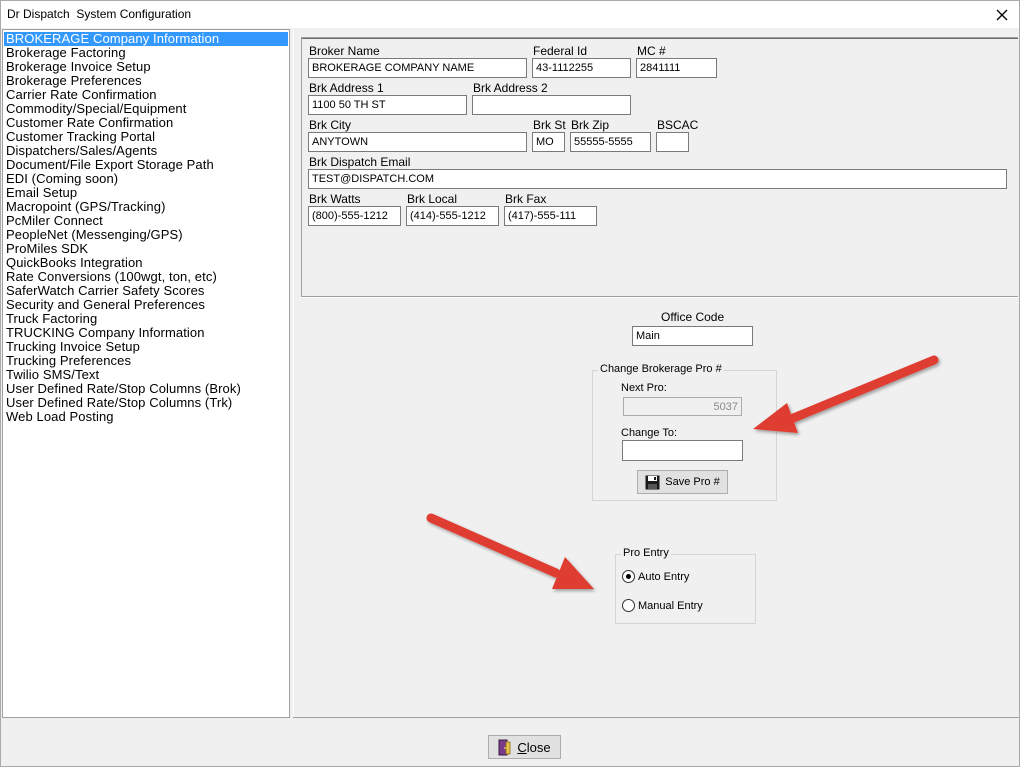 The image size is (1020, 767). Describe the element at coordinates (80, 95) in the screenshot. I see `sidebar-item: Carrier Rate Confirmation` at that location.